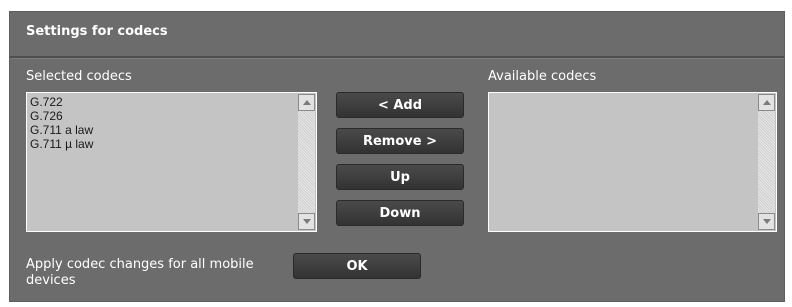  Describe the element at coordinates (397, 57) in the screenshot. I see `title-divider` at that location.